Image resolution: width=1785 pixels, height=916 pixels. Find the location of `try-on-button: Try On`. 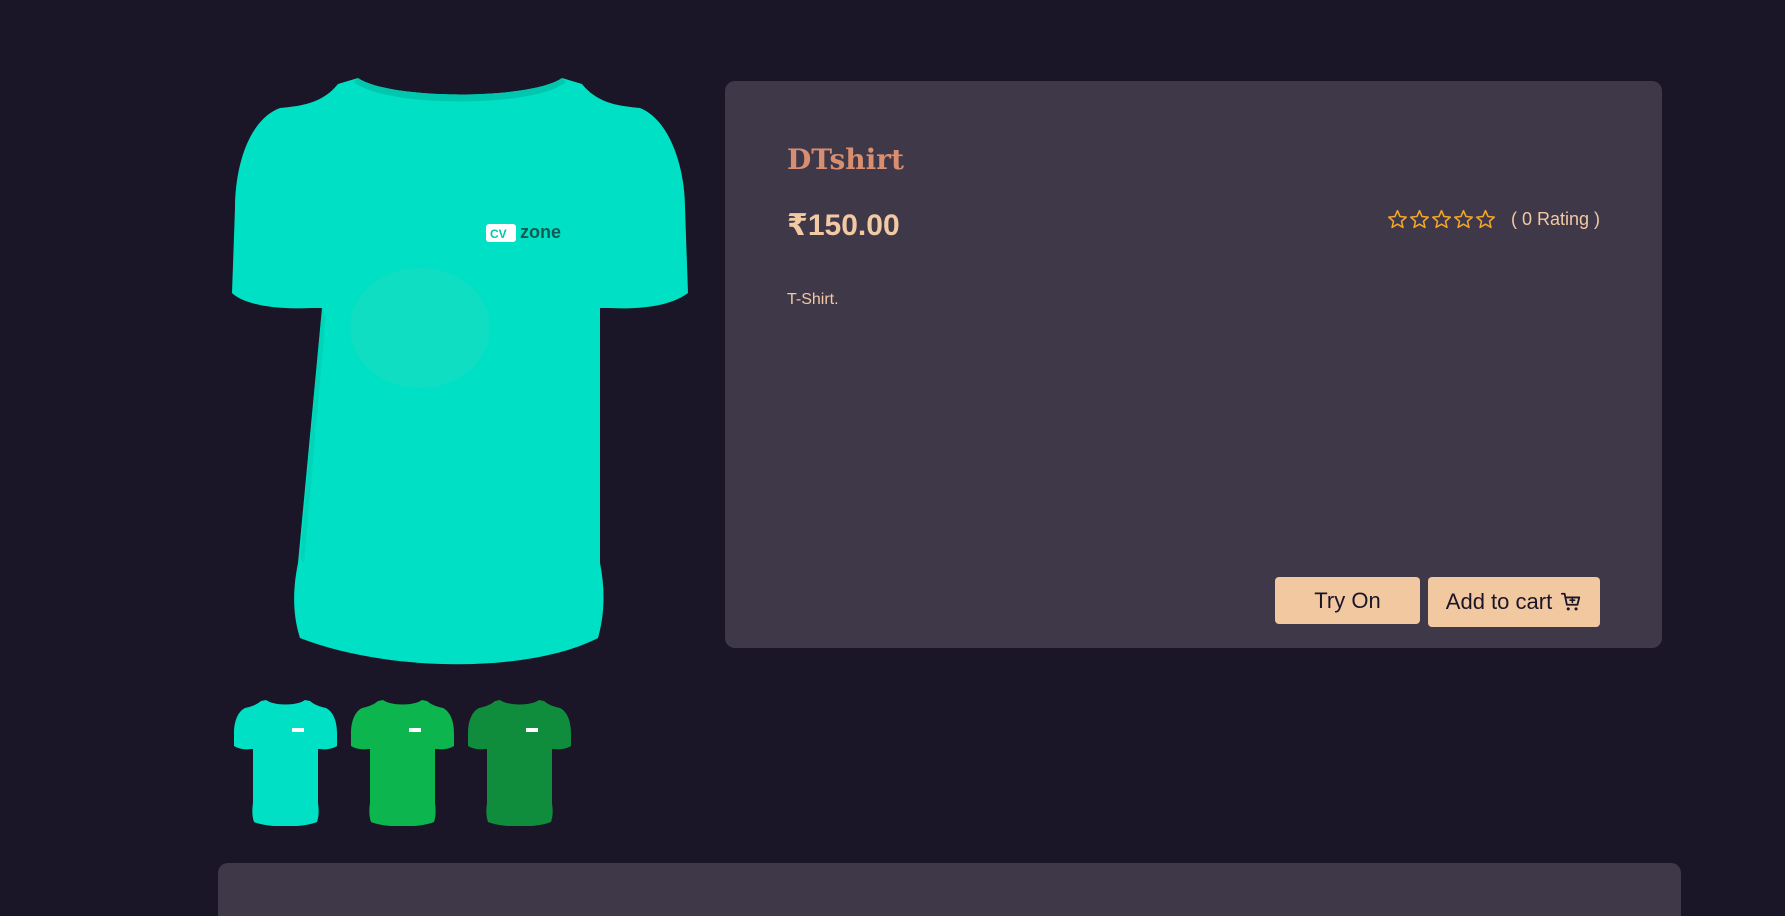

try-on-button: Try On is located at coordinates (1347, 600).